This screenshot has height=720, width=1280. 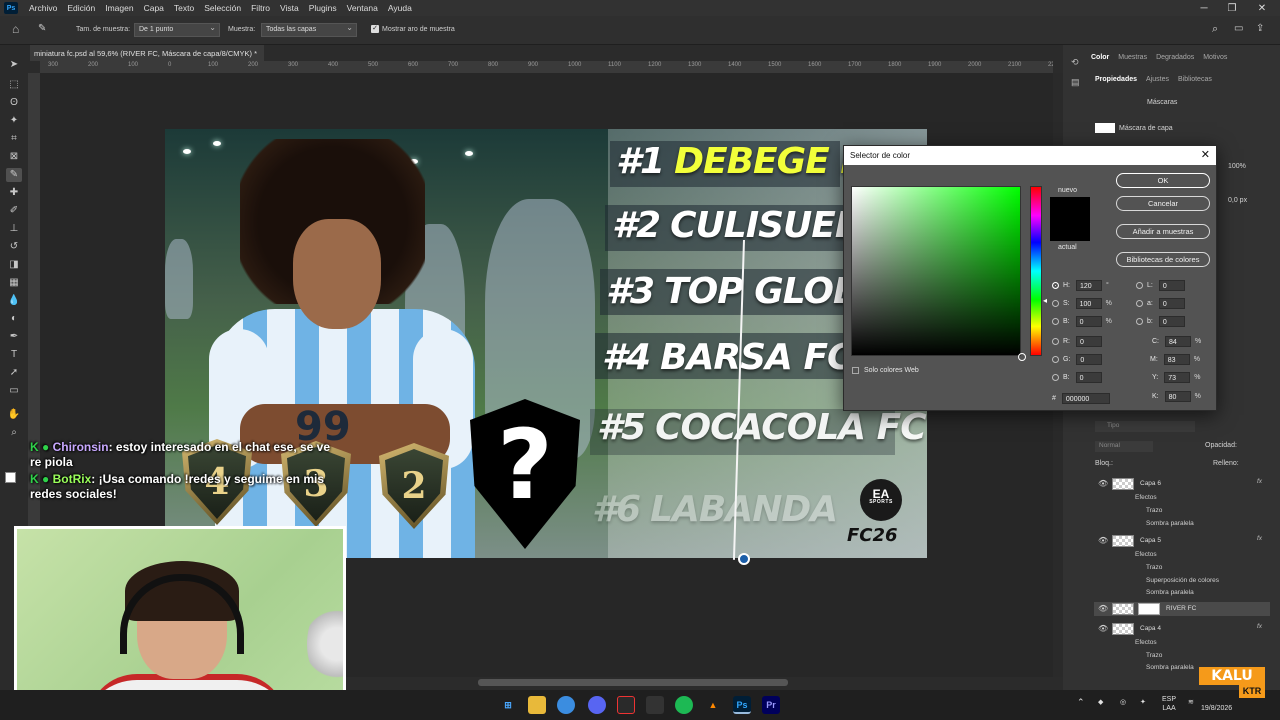 I want to click on pen-tool-icon: ✒, so click(x=14, y=337).